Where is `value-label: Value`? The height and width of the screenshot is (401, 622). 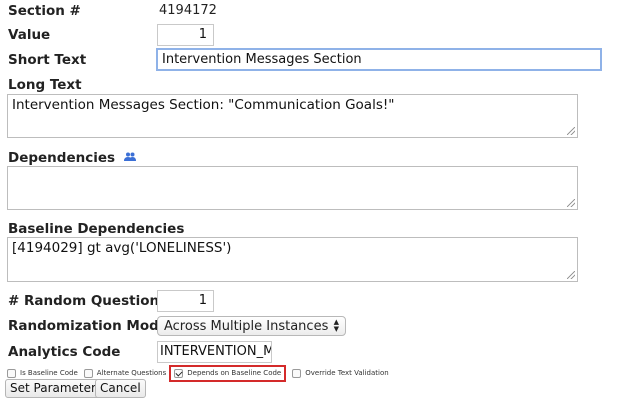 value-label: Value is located at coordinates (29, 35).